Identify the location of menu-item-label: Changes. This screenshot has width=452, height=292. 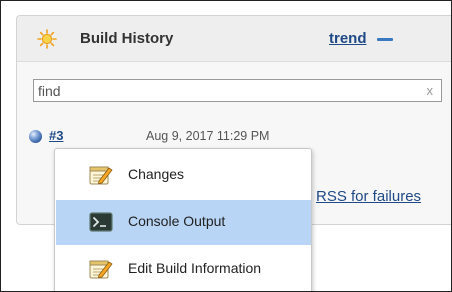
(156, 174).